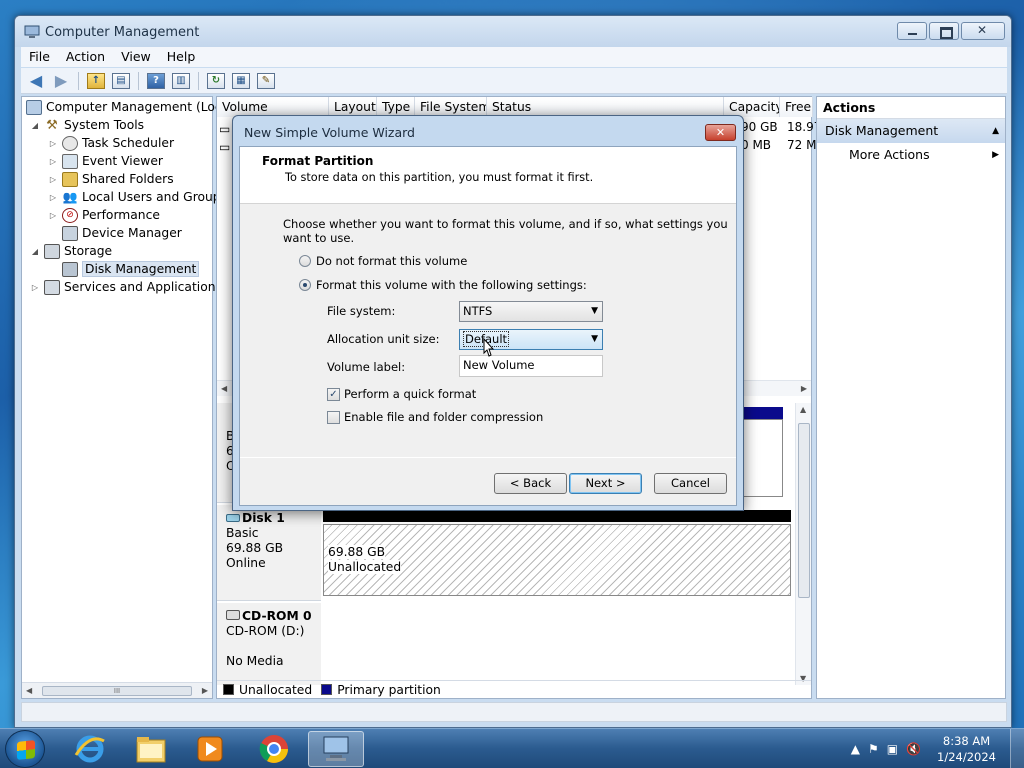 The image size is (1024, 768). I want to click on show-desktop-button, so click(1017, 748).